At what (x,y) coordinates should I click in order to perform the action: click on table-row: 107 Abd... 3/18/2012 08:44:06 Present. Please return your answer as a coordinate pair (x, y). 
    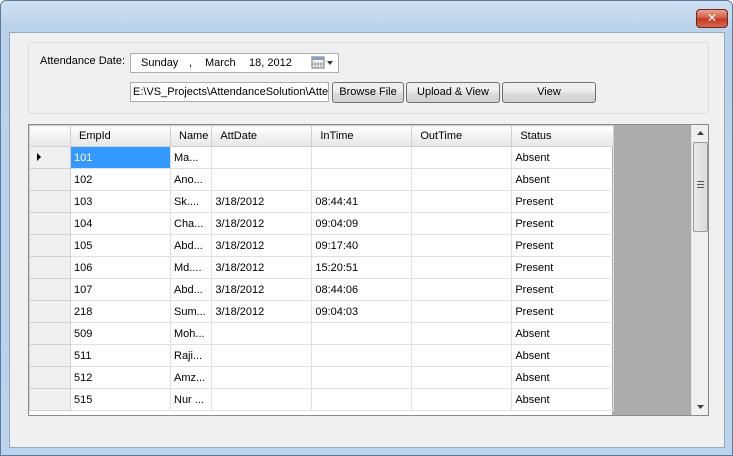
    Looking at the image, I should click on (322, 289).